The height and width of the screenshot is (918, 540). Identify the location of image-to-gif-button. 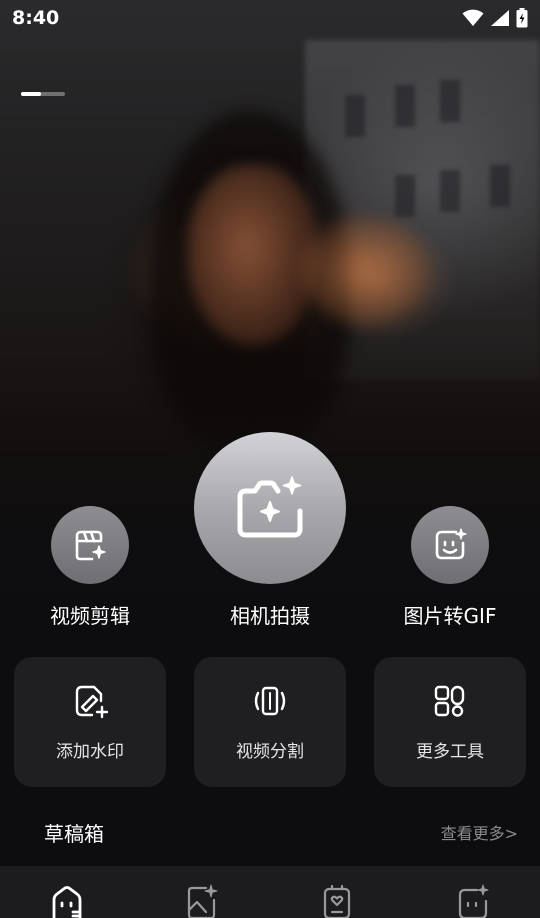
(450, 545).